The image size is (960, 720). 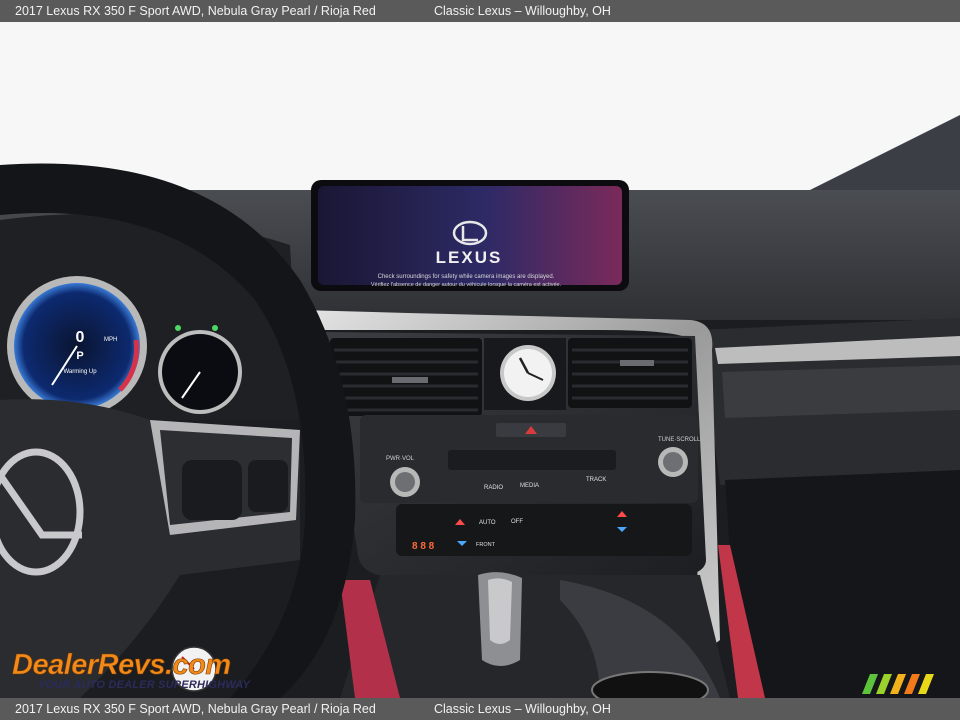 What do you see at coordinates (423, 546) in the screenshot?
I see `driver-temp-display: 8 8 8` at bounding box center [423, 546].